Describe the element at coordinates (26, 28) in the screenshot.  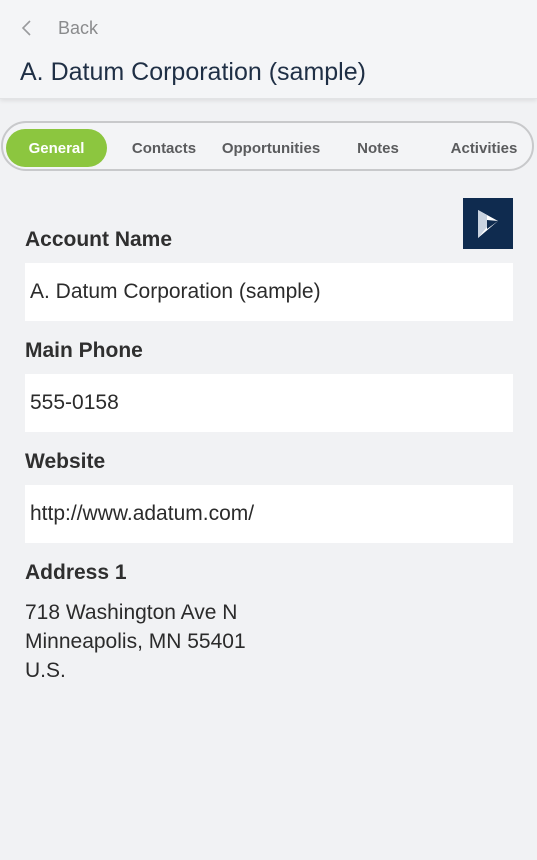
I see `chevron-left-icon` at that location.